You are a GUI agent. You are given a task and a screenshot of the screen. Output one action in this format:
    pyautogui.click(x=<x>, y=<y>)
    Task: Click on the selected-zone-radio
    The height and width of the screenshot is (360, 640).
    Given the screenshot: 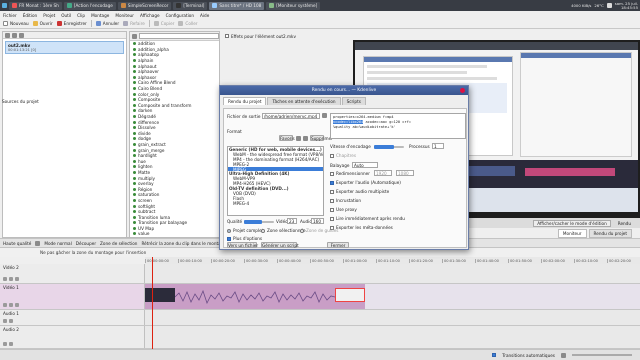 What is the action you would take?
    pyautogui.click(x=263, y=230)
    